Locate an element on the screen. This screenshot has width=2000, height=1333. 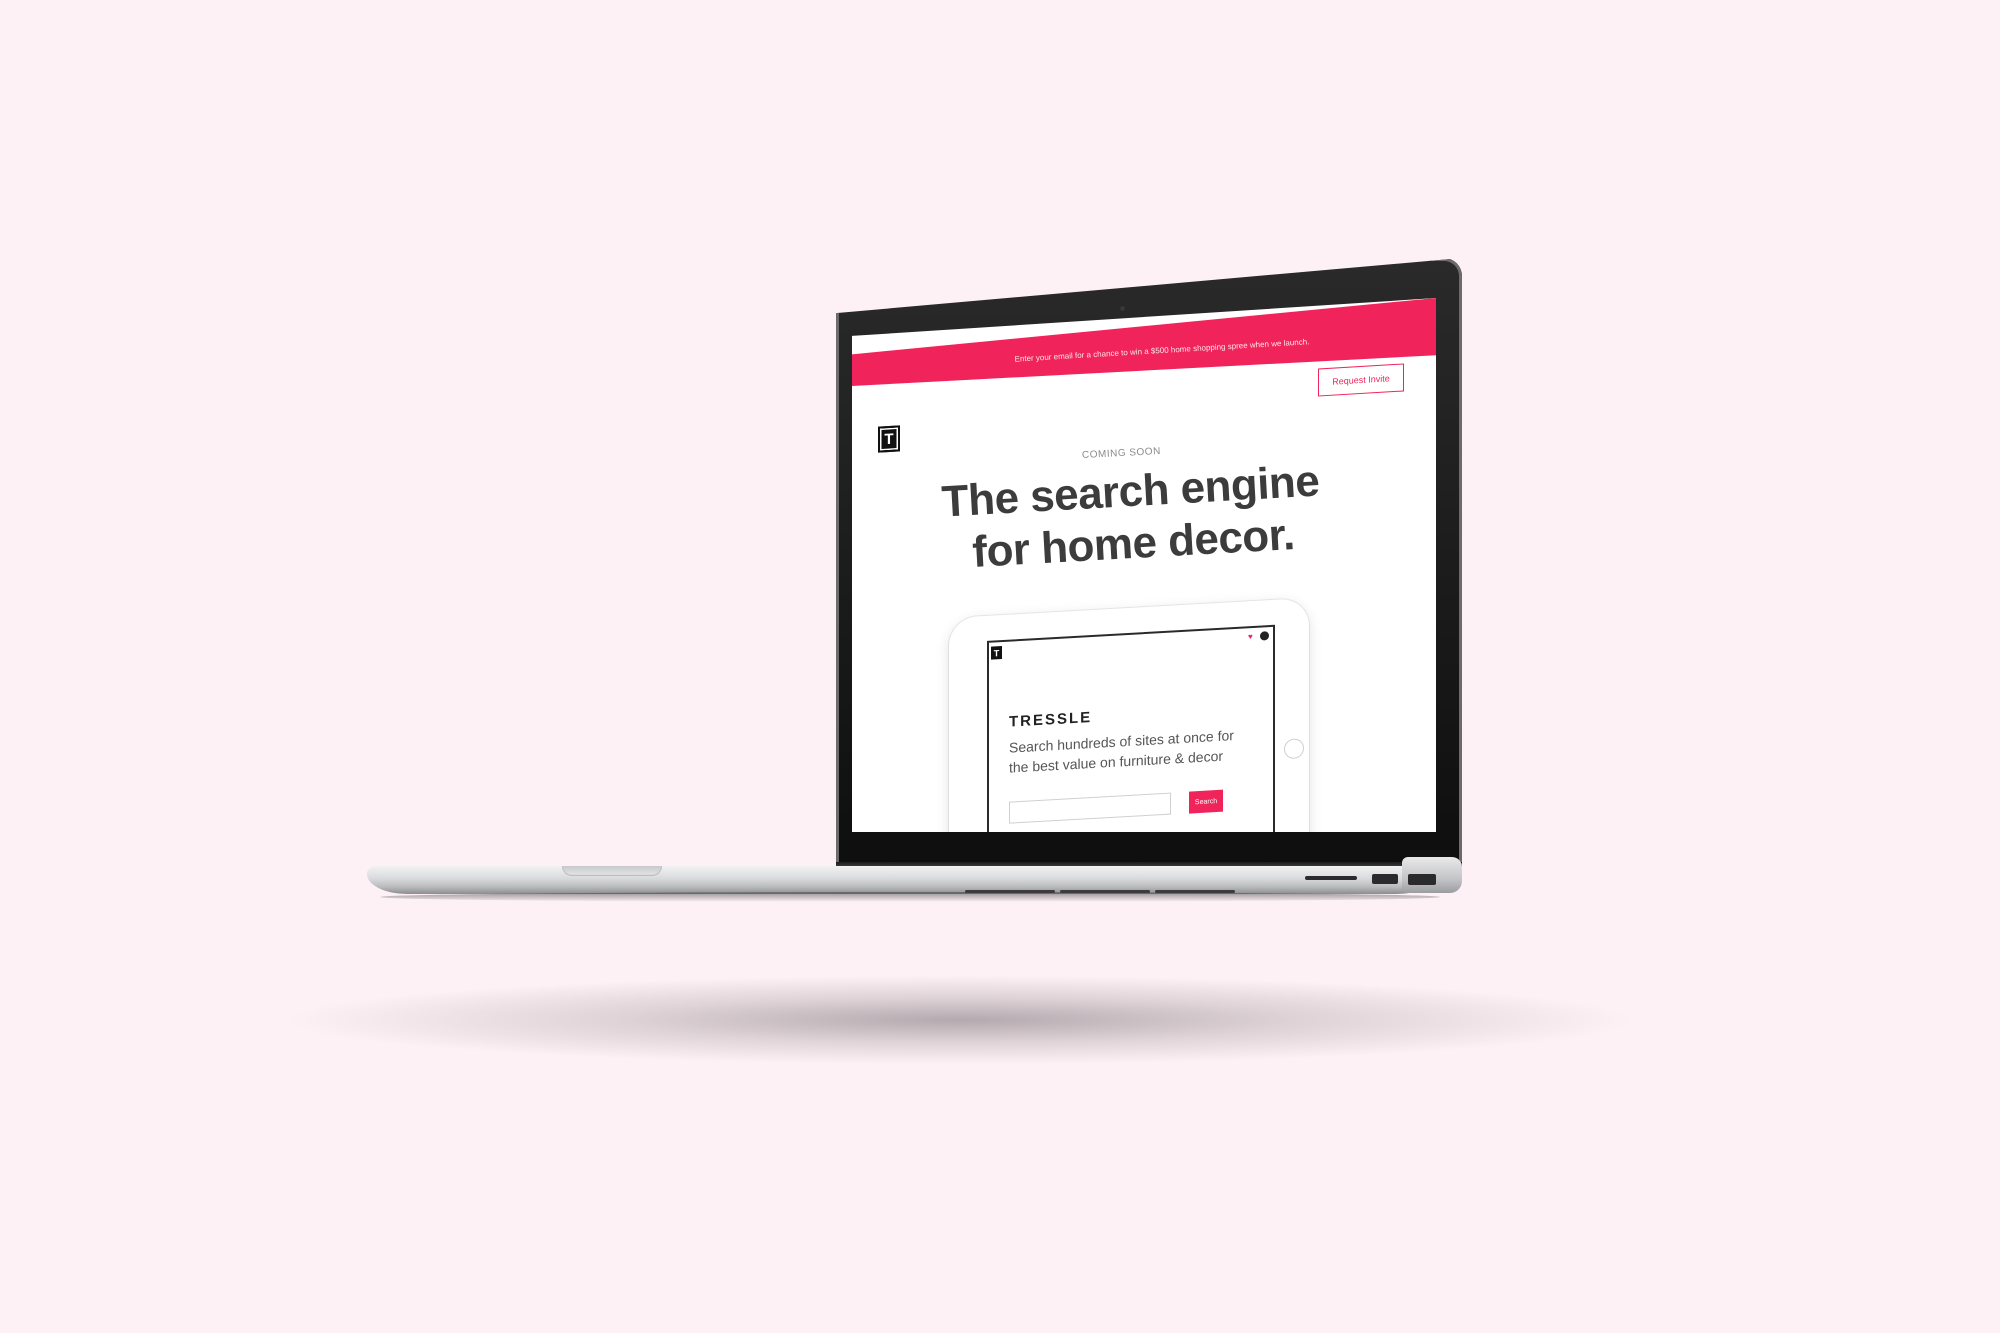
camera-icon is located at coordinates (1122, 308).